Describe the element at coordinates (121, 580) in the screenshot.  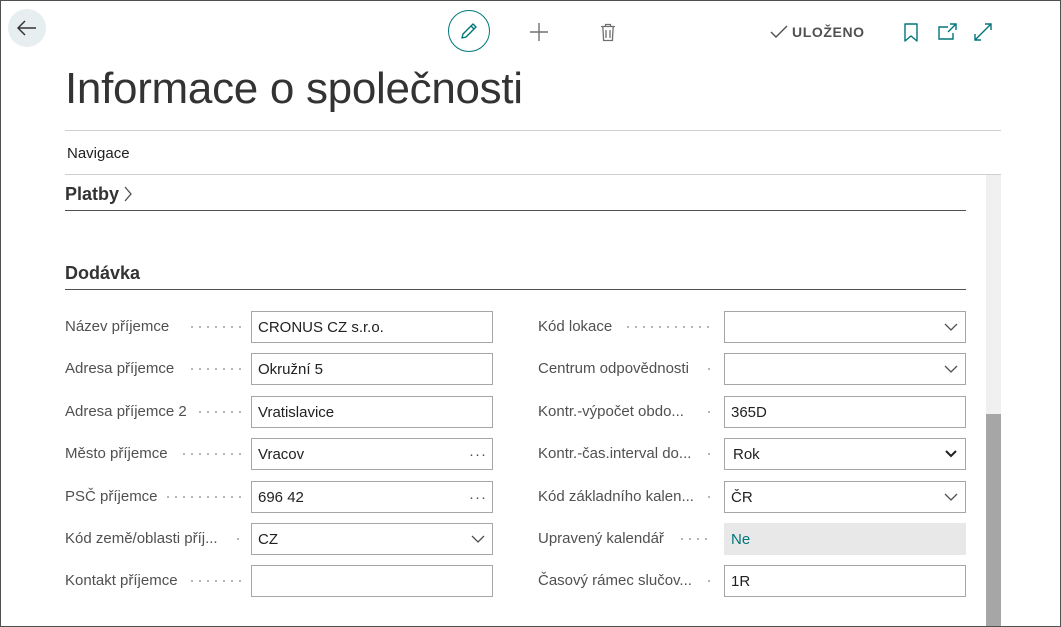
I see `field-label-ship-to-contact: Kontakt příjemce` at that location.